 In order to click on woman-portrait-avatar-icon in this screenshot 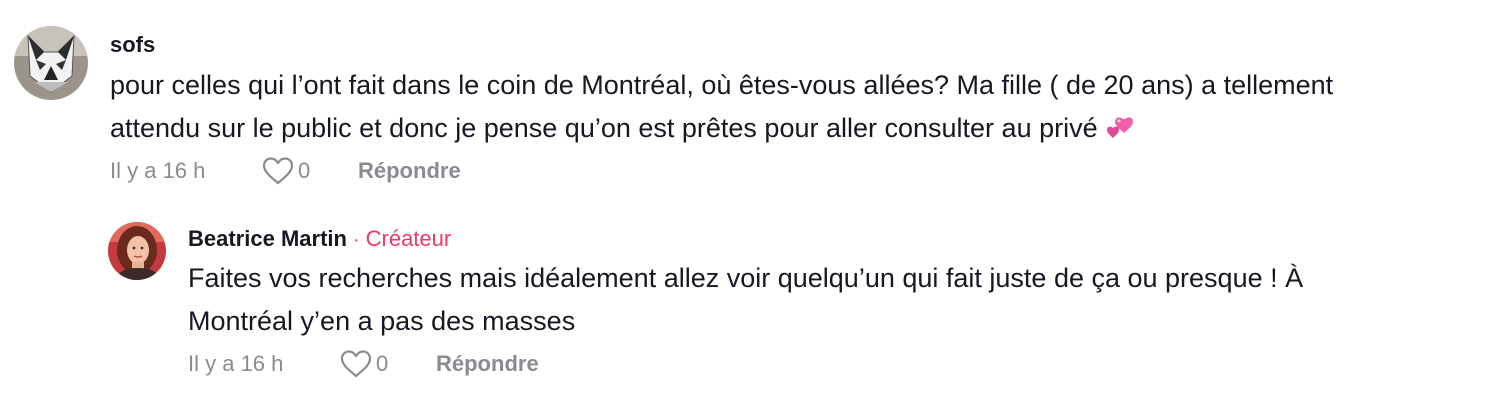, I will do `click(137, 251)`.